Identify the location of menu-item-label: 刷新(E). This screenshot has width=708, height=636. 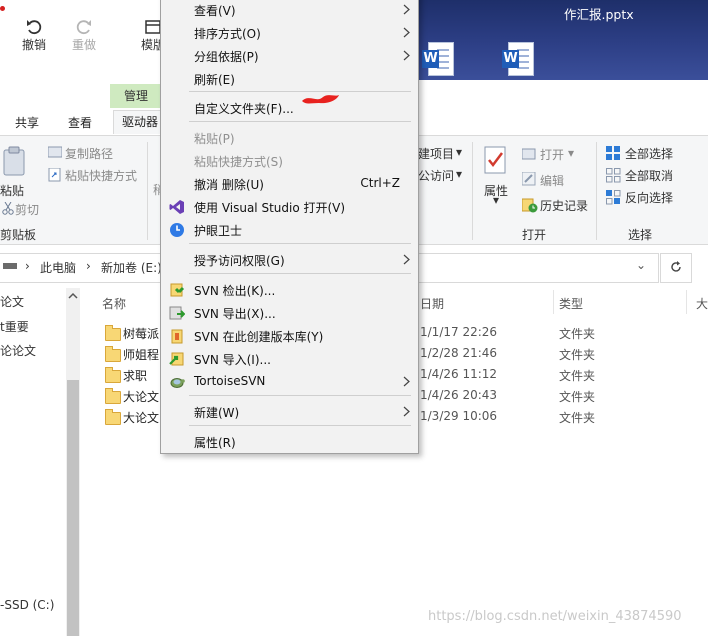
(214, 80).